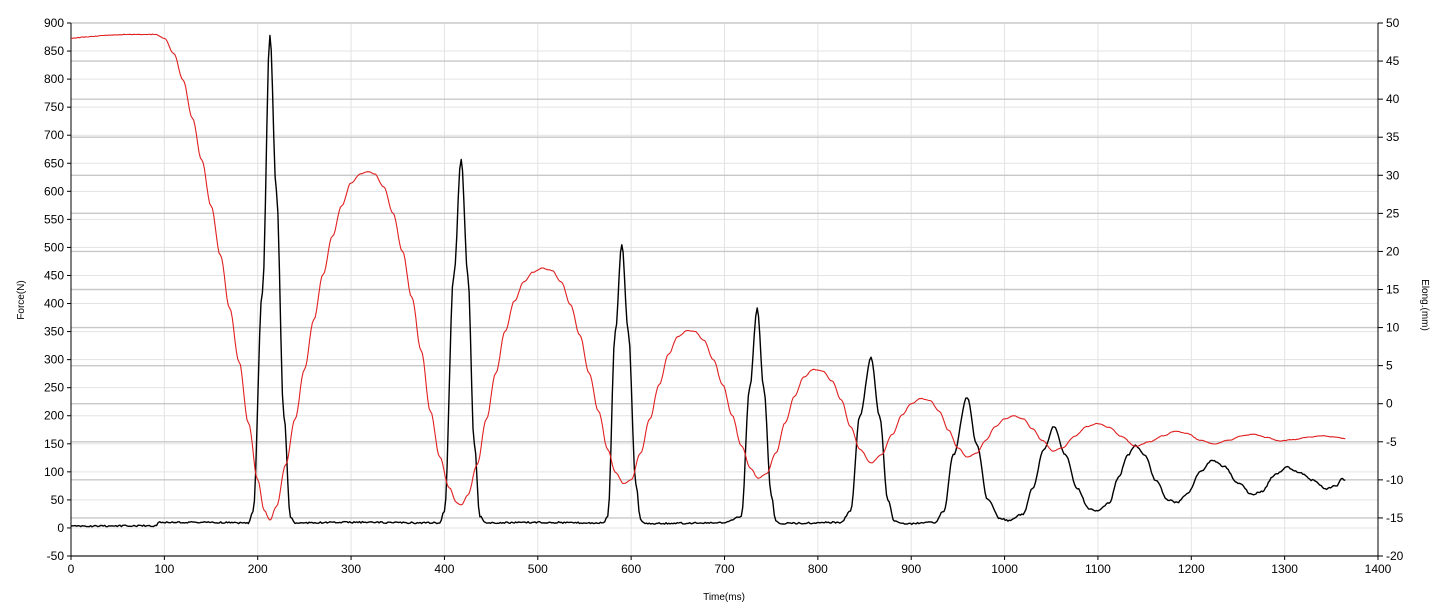 The height and width of the screenshot is (608, 1445). Describe the element at coordinates (1393, 99) in the screenshot. I see `y-right-tick-label: 40` at that location.